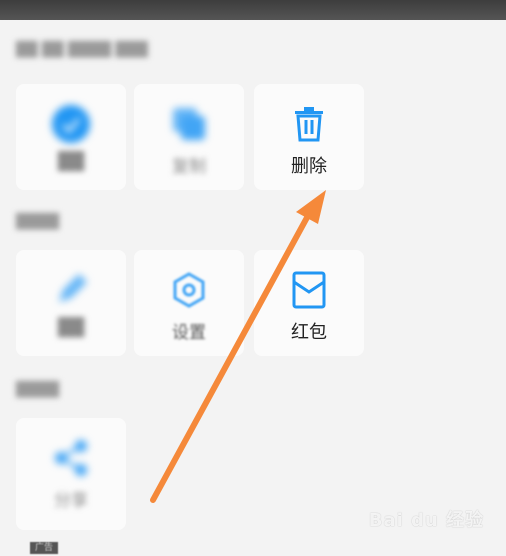 The width and height of the screenshot is (506, 556). I want to click on tile-red-packet: 红包, so click(309, 303).